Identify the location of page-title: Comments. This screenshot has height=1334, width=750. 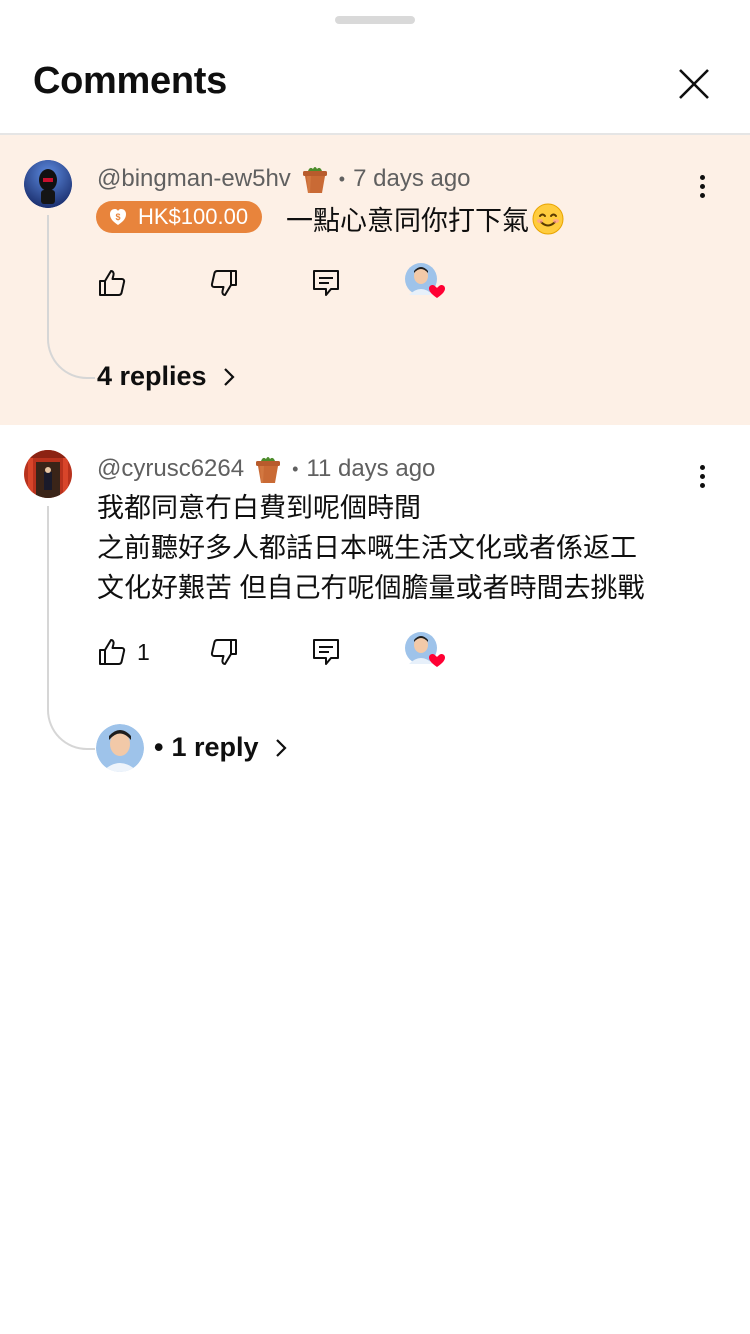
(130, 81).